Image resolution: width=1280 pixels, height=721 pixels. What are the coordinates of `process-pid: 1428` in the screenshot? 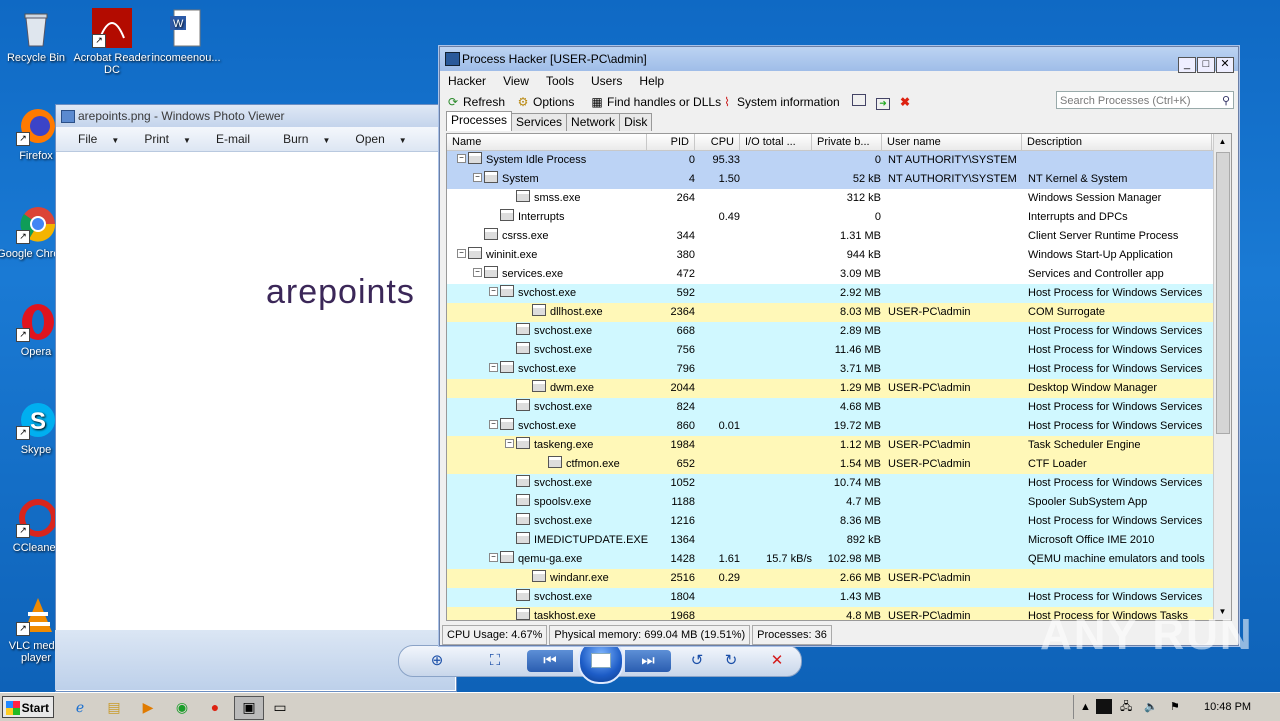 It's located at (682, 559).